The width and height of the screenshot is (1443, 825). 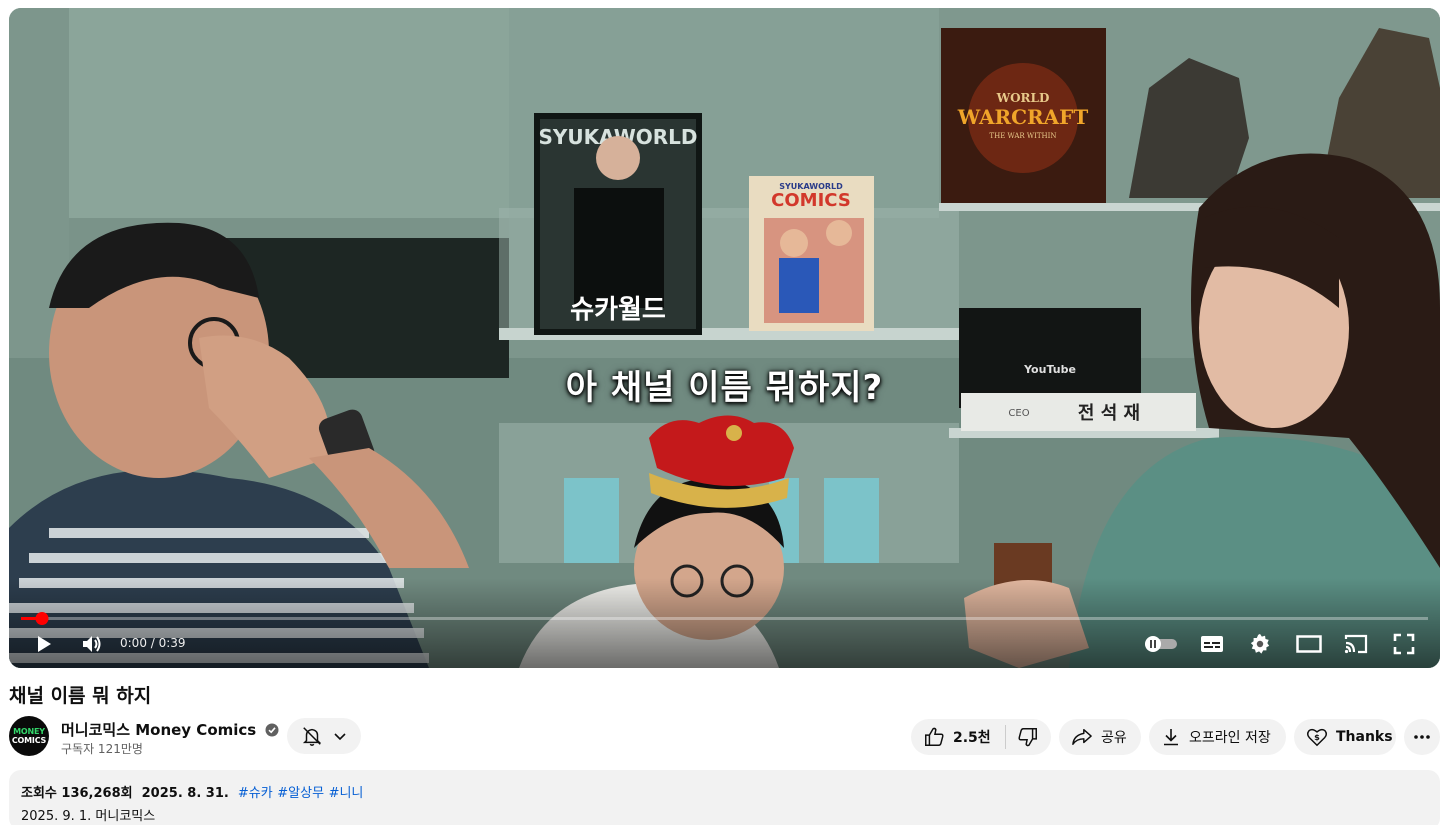 I want to click on avatar: MONEY COMICS, so click(x=29, y=736).